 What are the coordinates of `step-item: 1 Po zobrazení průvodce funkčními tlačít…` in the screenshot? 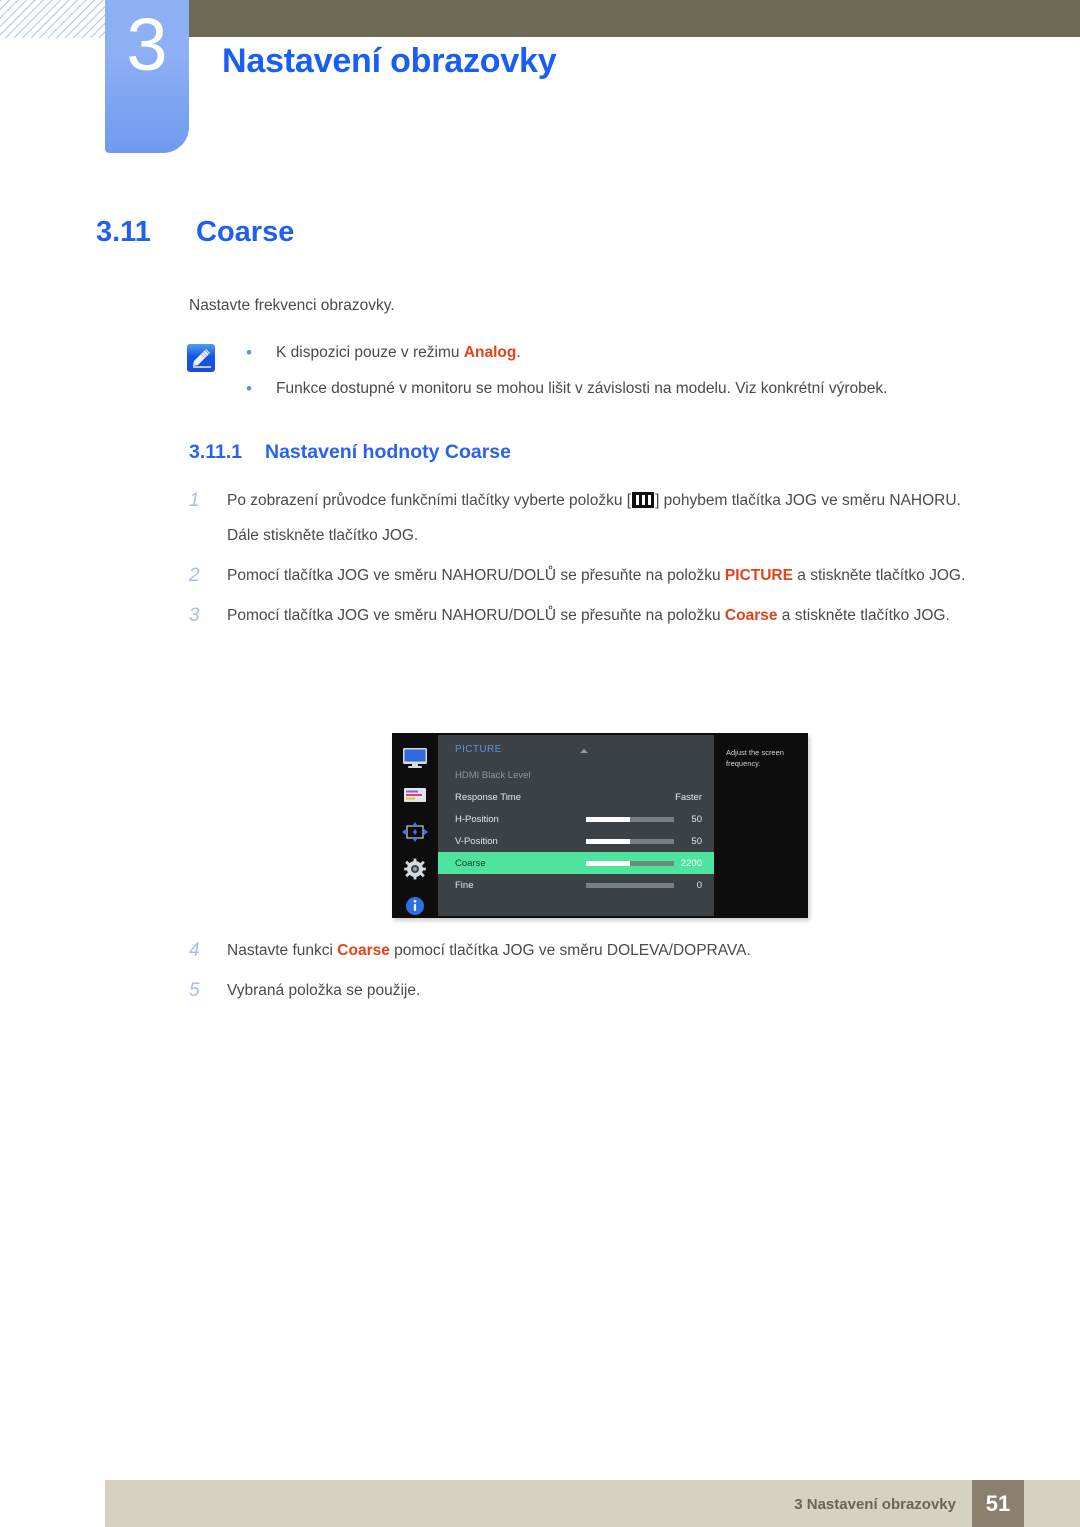 It's located at (604, 518).